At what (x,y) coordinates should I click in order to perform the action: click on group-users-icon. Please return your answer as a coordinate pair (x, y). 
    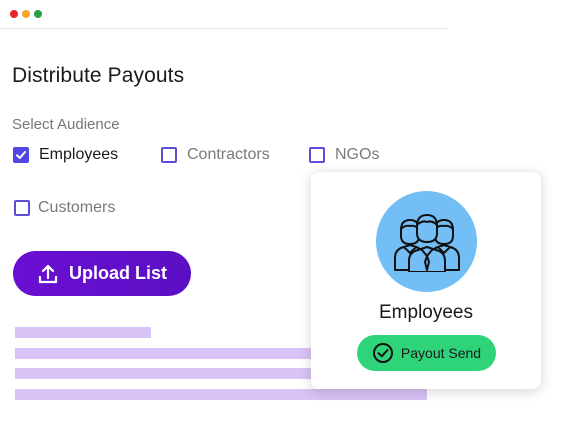
    Looking at the image, I should click on (426, 242).